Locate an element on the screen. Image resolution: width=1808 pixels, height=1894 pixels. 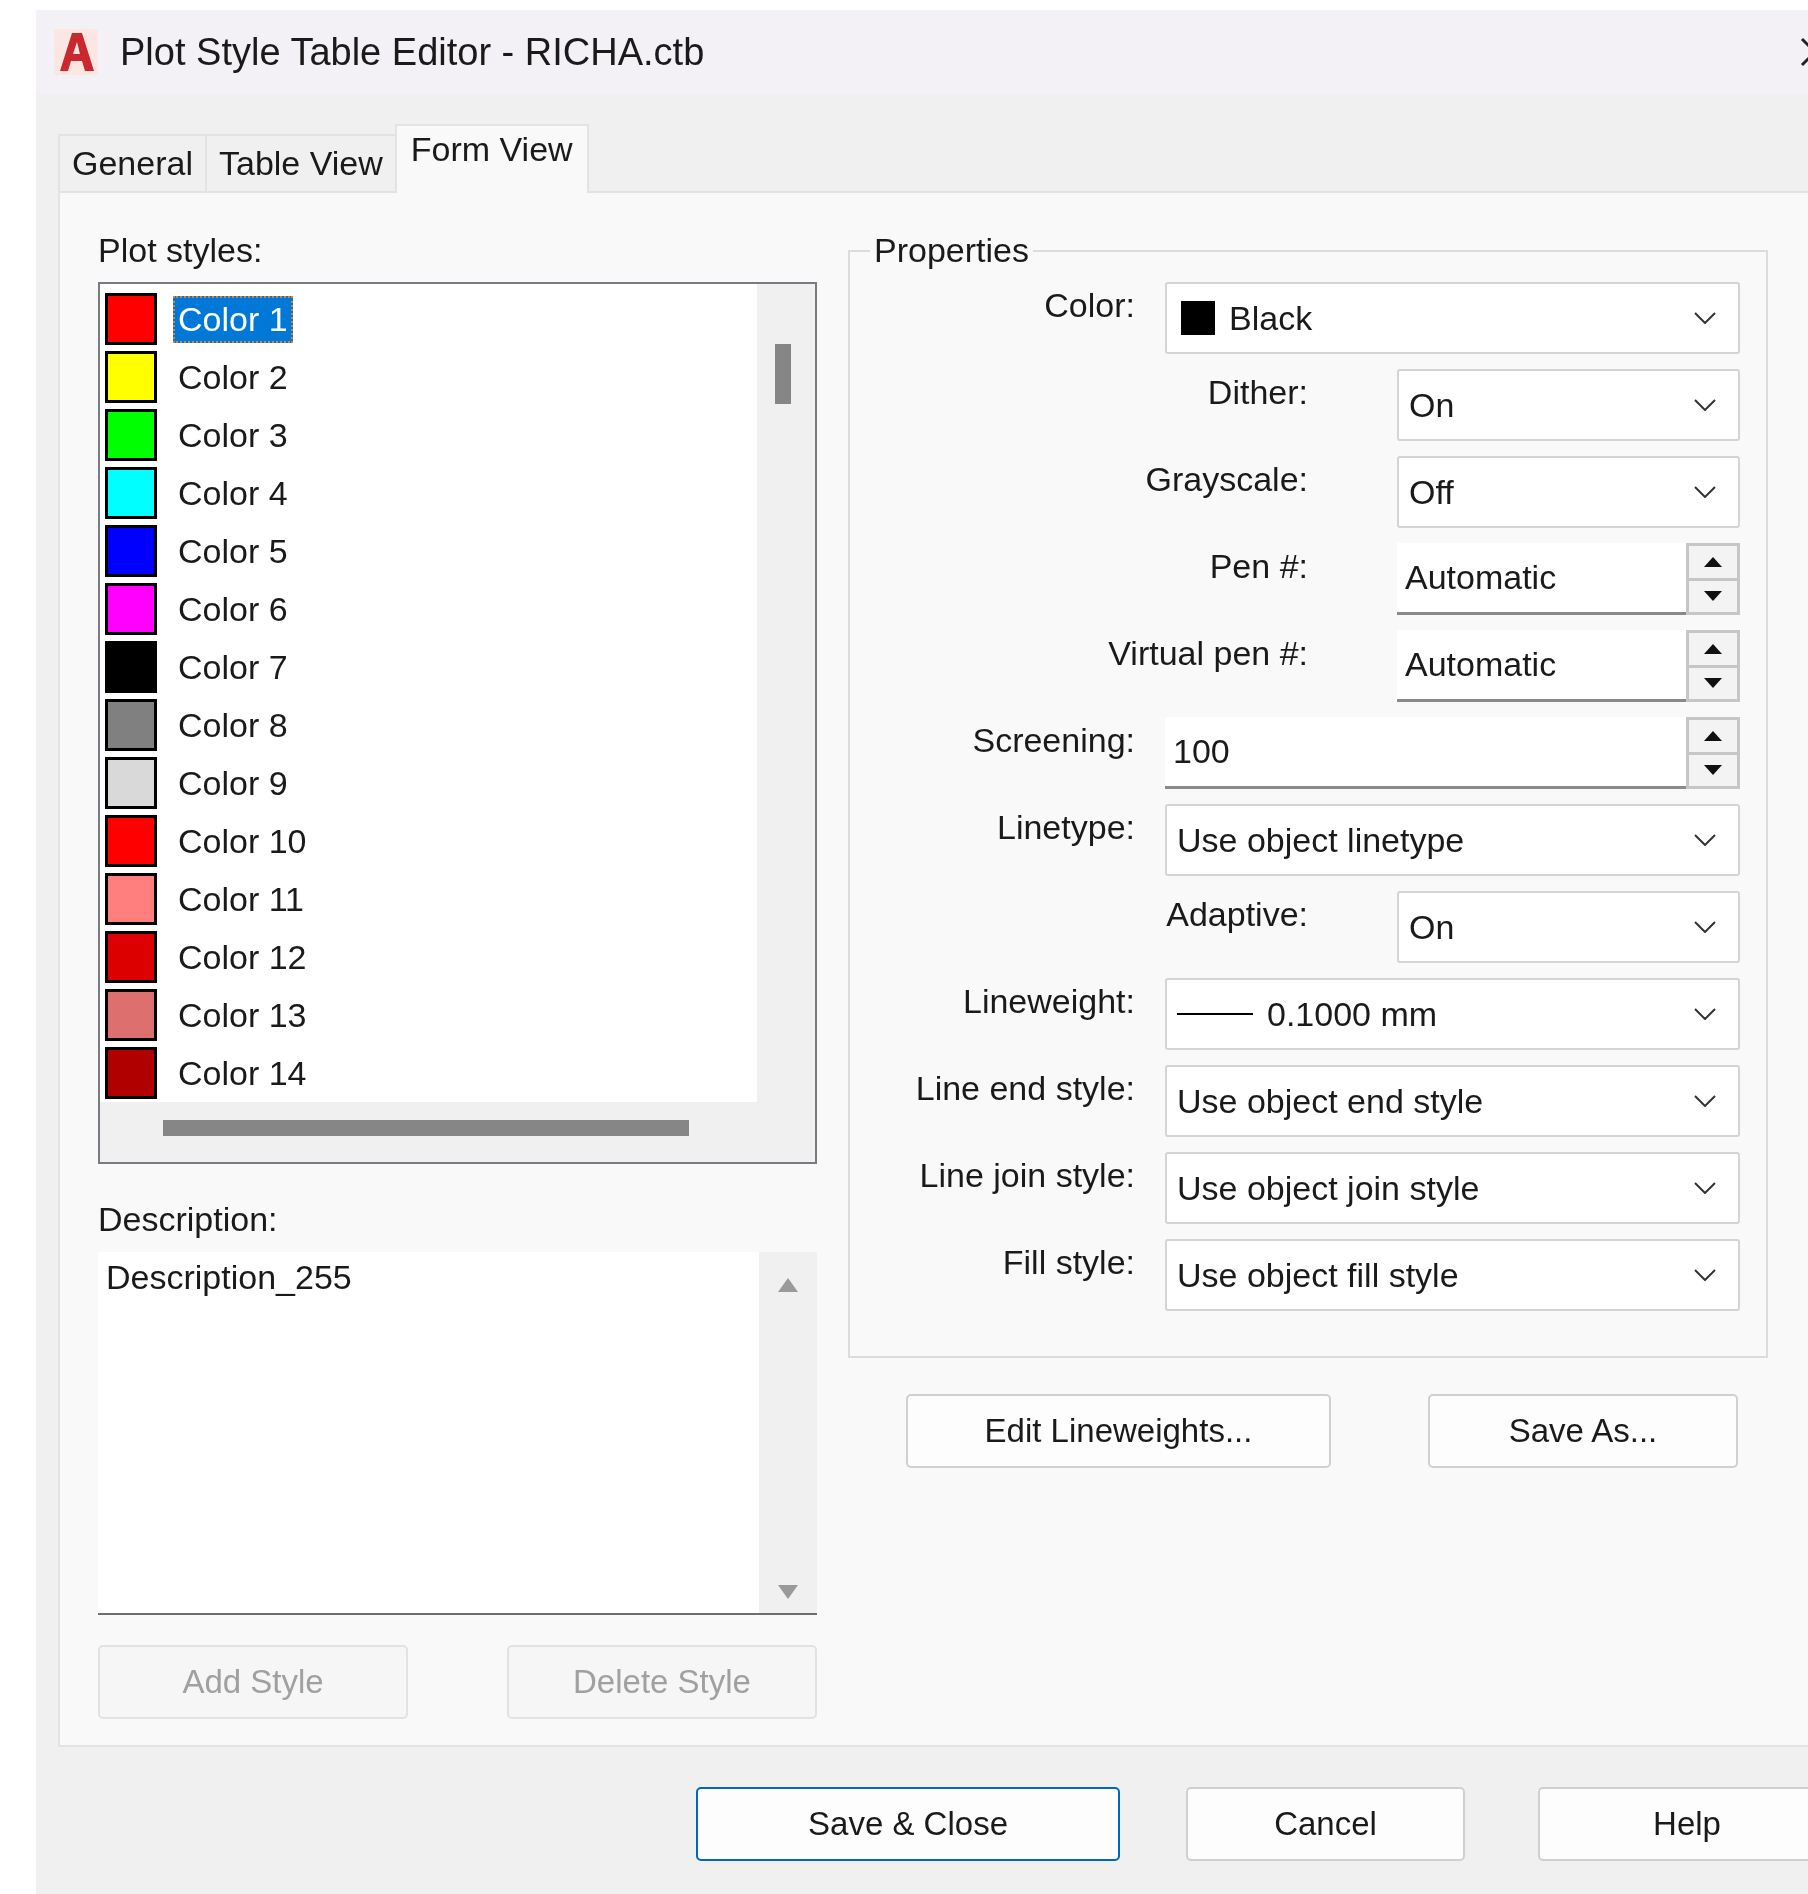
list-item: Color 6 is located at coordinates (233, 609).